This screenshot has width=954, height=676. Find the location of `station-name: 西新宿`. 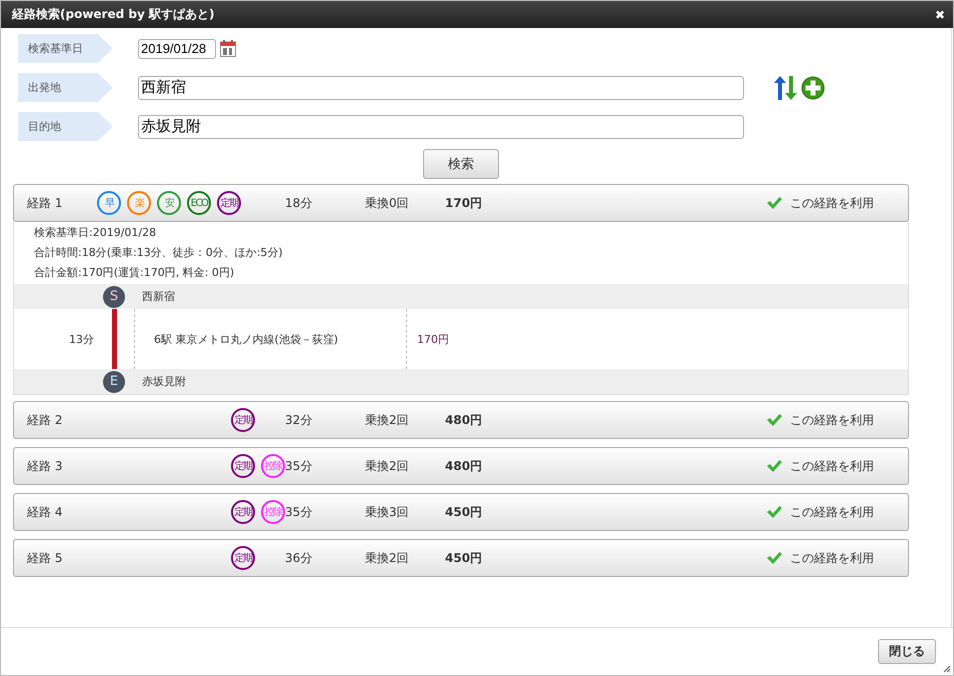

station-name: 西新宿 is located at coordinates (158, 296).